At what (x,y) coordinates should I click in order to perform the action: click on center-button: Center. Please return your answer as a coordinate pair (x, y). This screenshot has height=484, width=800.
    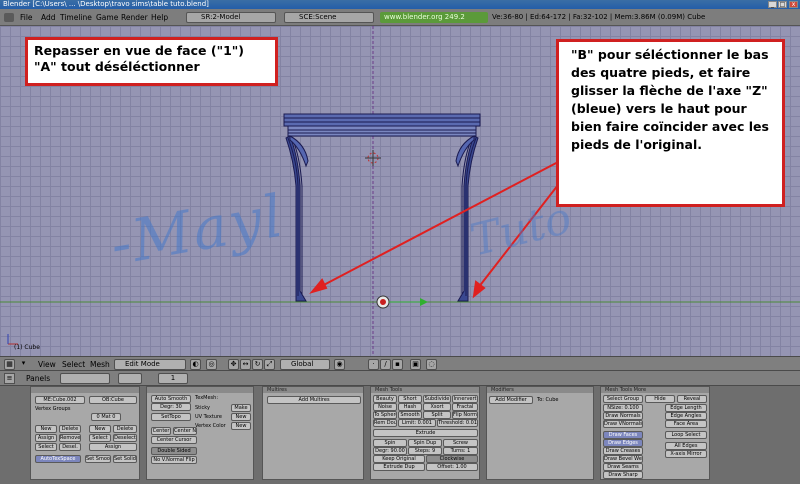
    Looking at the image, I should click on (161, 431).